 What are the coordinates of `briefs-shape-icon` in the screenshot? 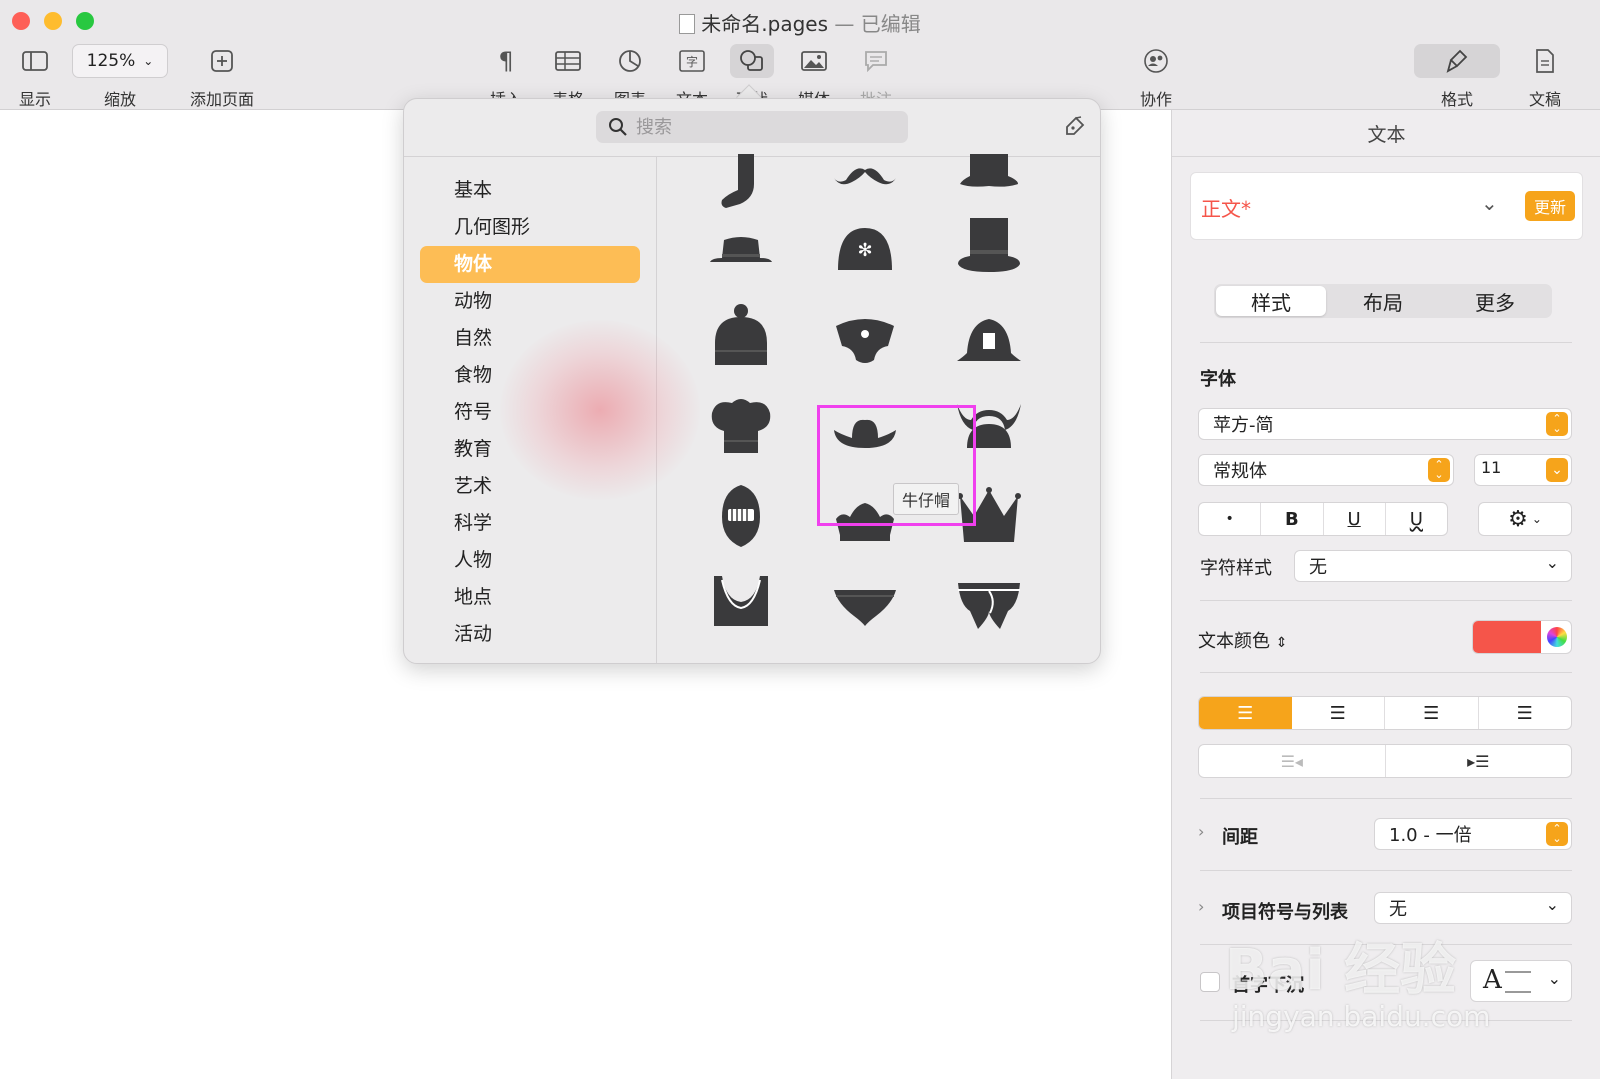 It's located at (865, 608).